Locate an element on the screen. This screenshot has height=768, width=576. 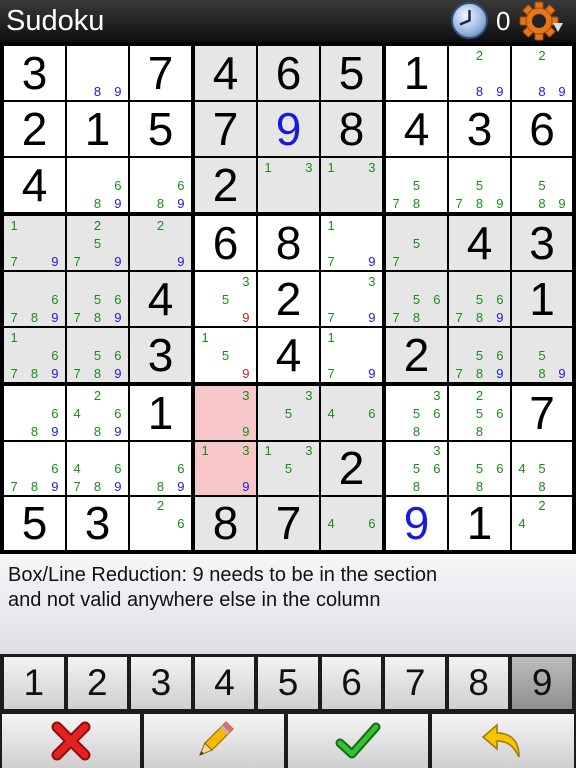
sudoku-cell: 57 is located at coordinates (416, 243).